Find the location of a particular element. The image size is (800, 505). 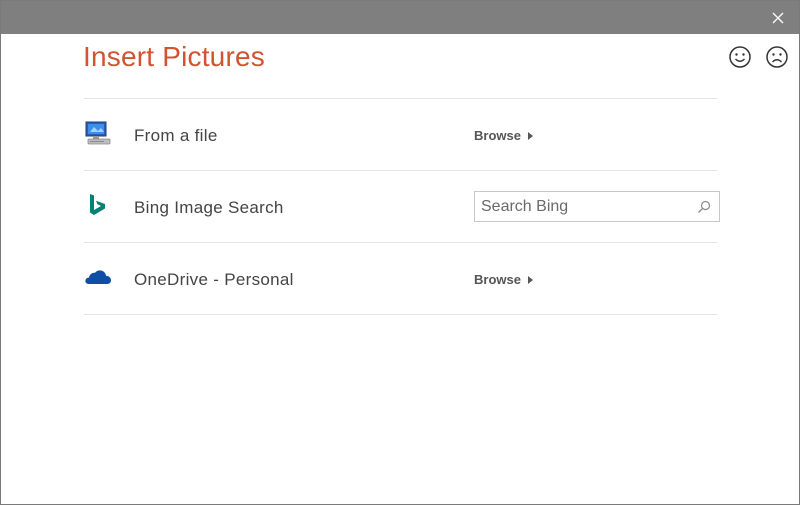

source-row-onedrive: OneDrive - Personal Browse is located at coordinates (404, 279).